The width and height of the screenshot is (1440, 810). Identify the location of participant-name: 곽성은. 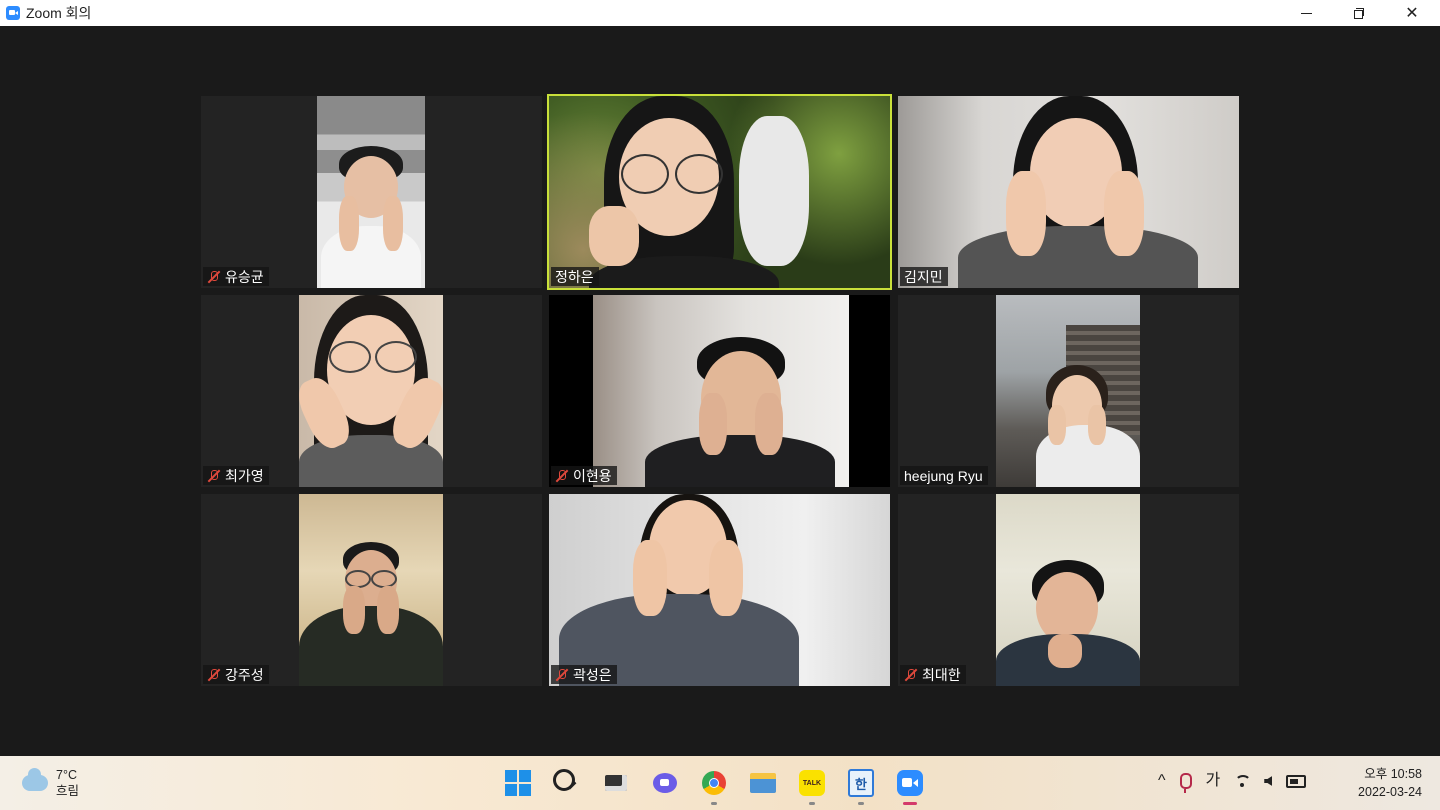
(592, 674).